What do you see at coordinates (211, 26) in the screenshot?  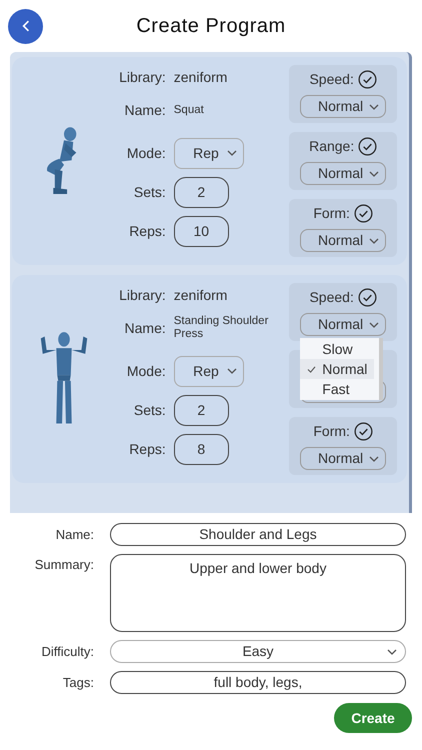 I see `page-title: Create Program` at bounding box center [211, 26].